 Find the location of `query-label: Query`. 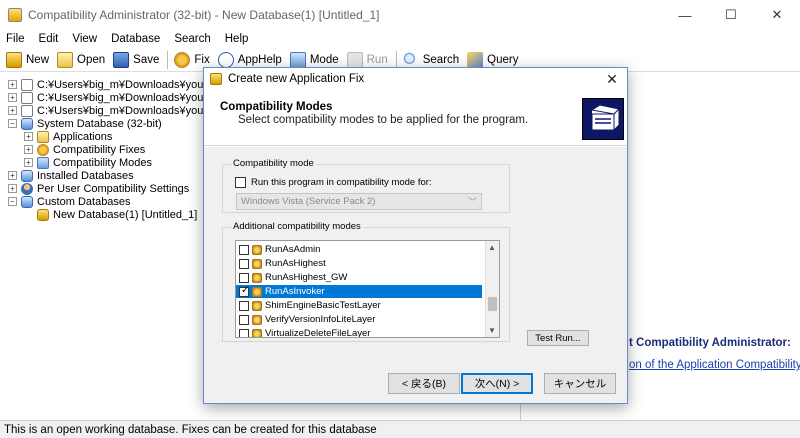

query-label: Query is located at coordinates (503, 59).